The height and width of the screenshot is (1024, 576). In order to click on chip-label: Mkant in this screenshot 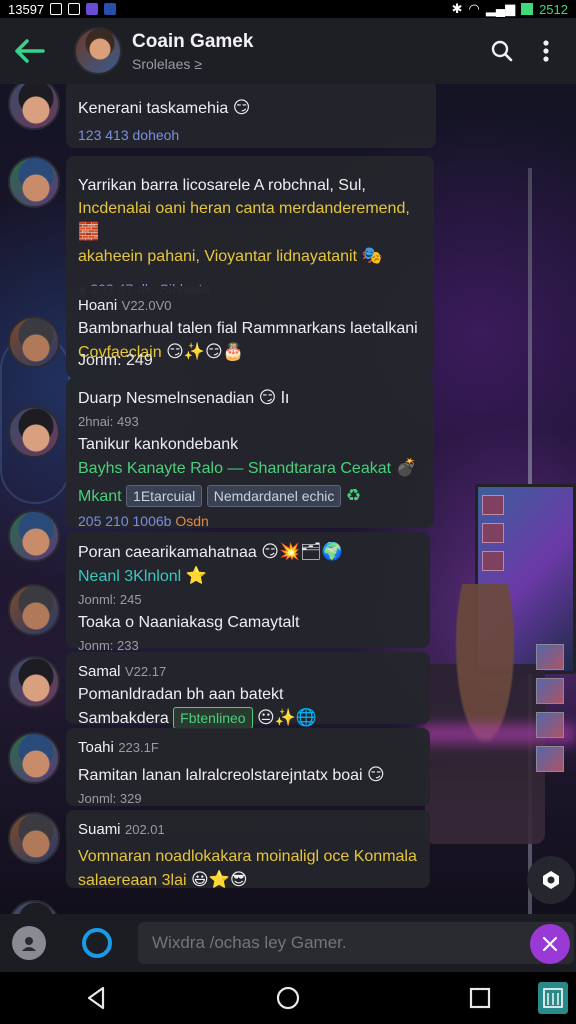, I will do `click(100, 496)`.